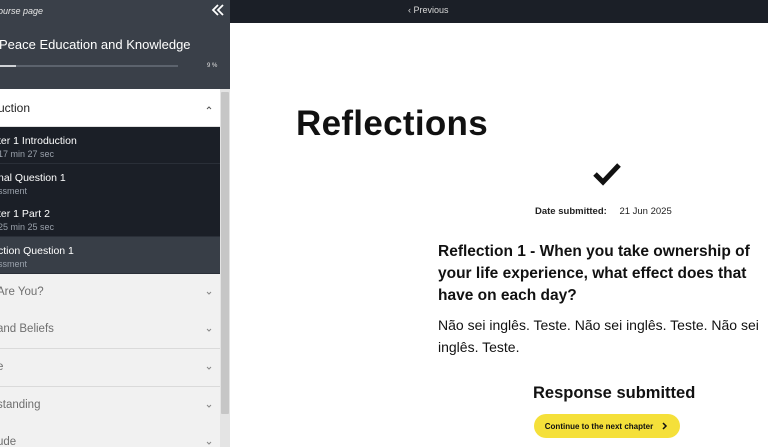 Image resolution: width=768 pixels, height=447 pixels. What do you see at coordinates (2, 367) in the screenshot?
I see `section-label: e` at bounding box center [2, 367].